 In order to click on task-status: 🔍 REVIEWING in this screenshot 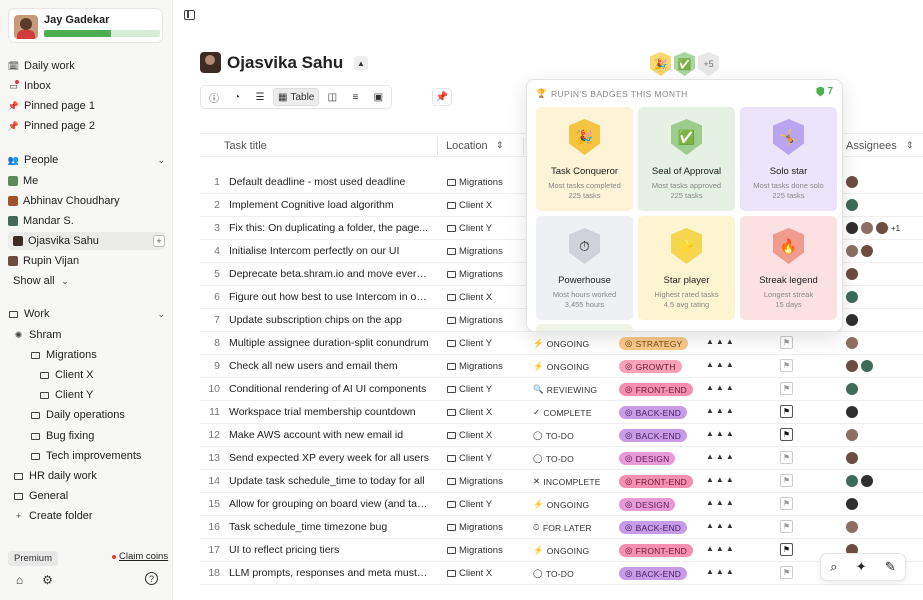, I will do `click(565, 389)`.